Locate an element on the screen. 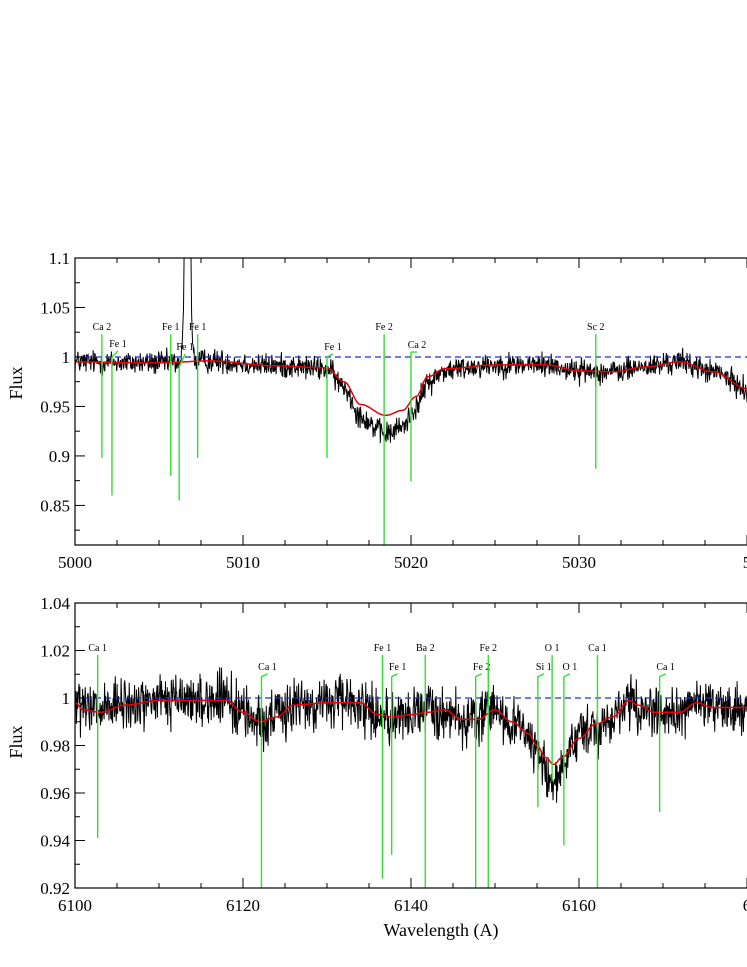 The height and width of the screenshot is (967, 747). y-tick-label: 0.96 is located at coordinates (55, 793).